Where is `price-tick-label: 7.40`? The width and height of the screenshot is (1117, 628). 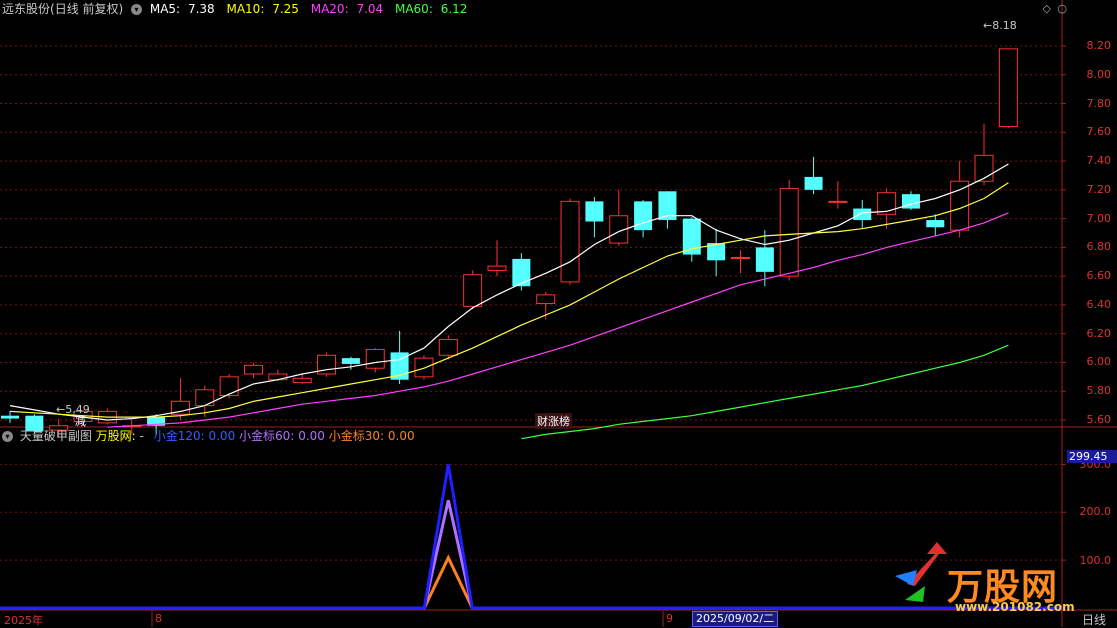 price-tick-label: 7.40 is located at coordinates (1099, 161).